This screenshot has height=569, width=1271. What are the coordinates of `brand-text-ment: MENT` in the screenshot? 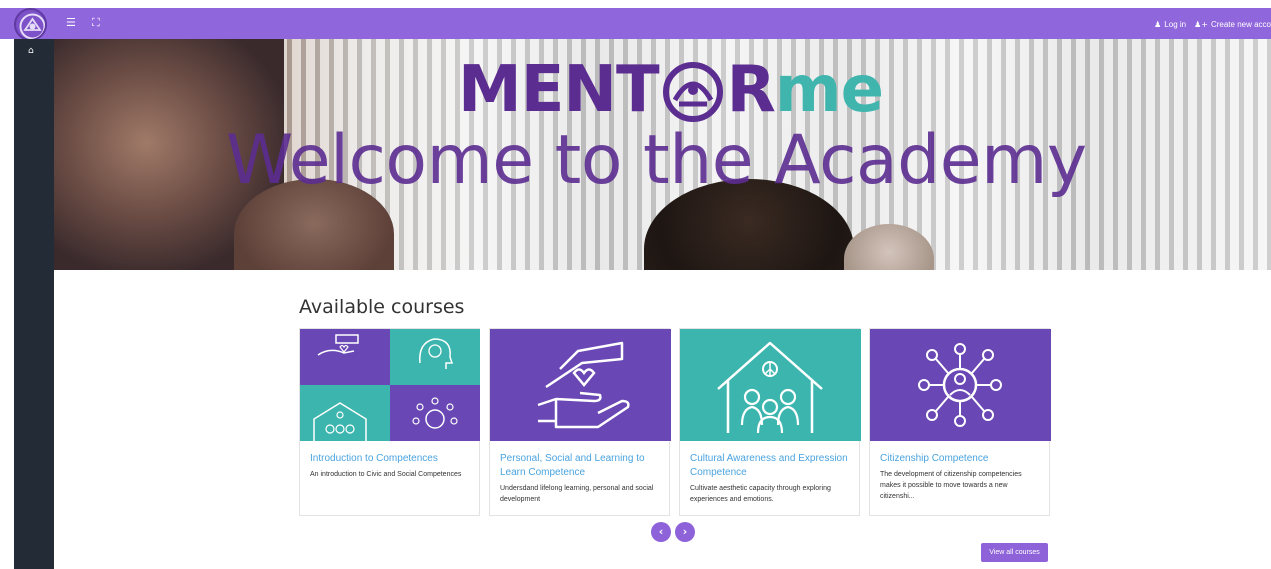 It's located at (559, 90).